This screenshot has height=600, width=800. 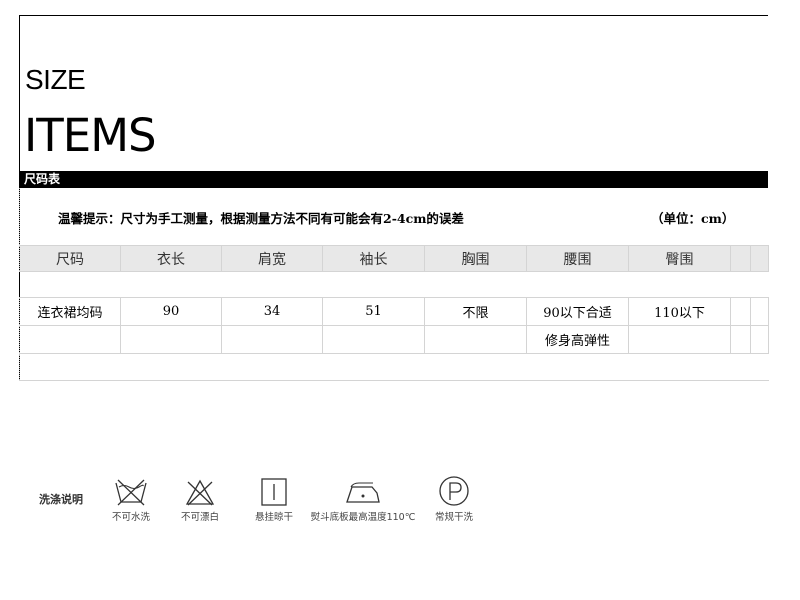 What do you see at coordinates (577, 339) in the screenshot?
I see `table-cell: 修身高弹性` at bounding box center [577, 339].